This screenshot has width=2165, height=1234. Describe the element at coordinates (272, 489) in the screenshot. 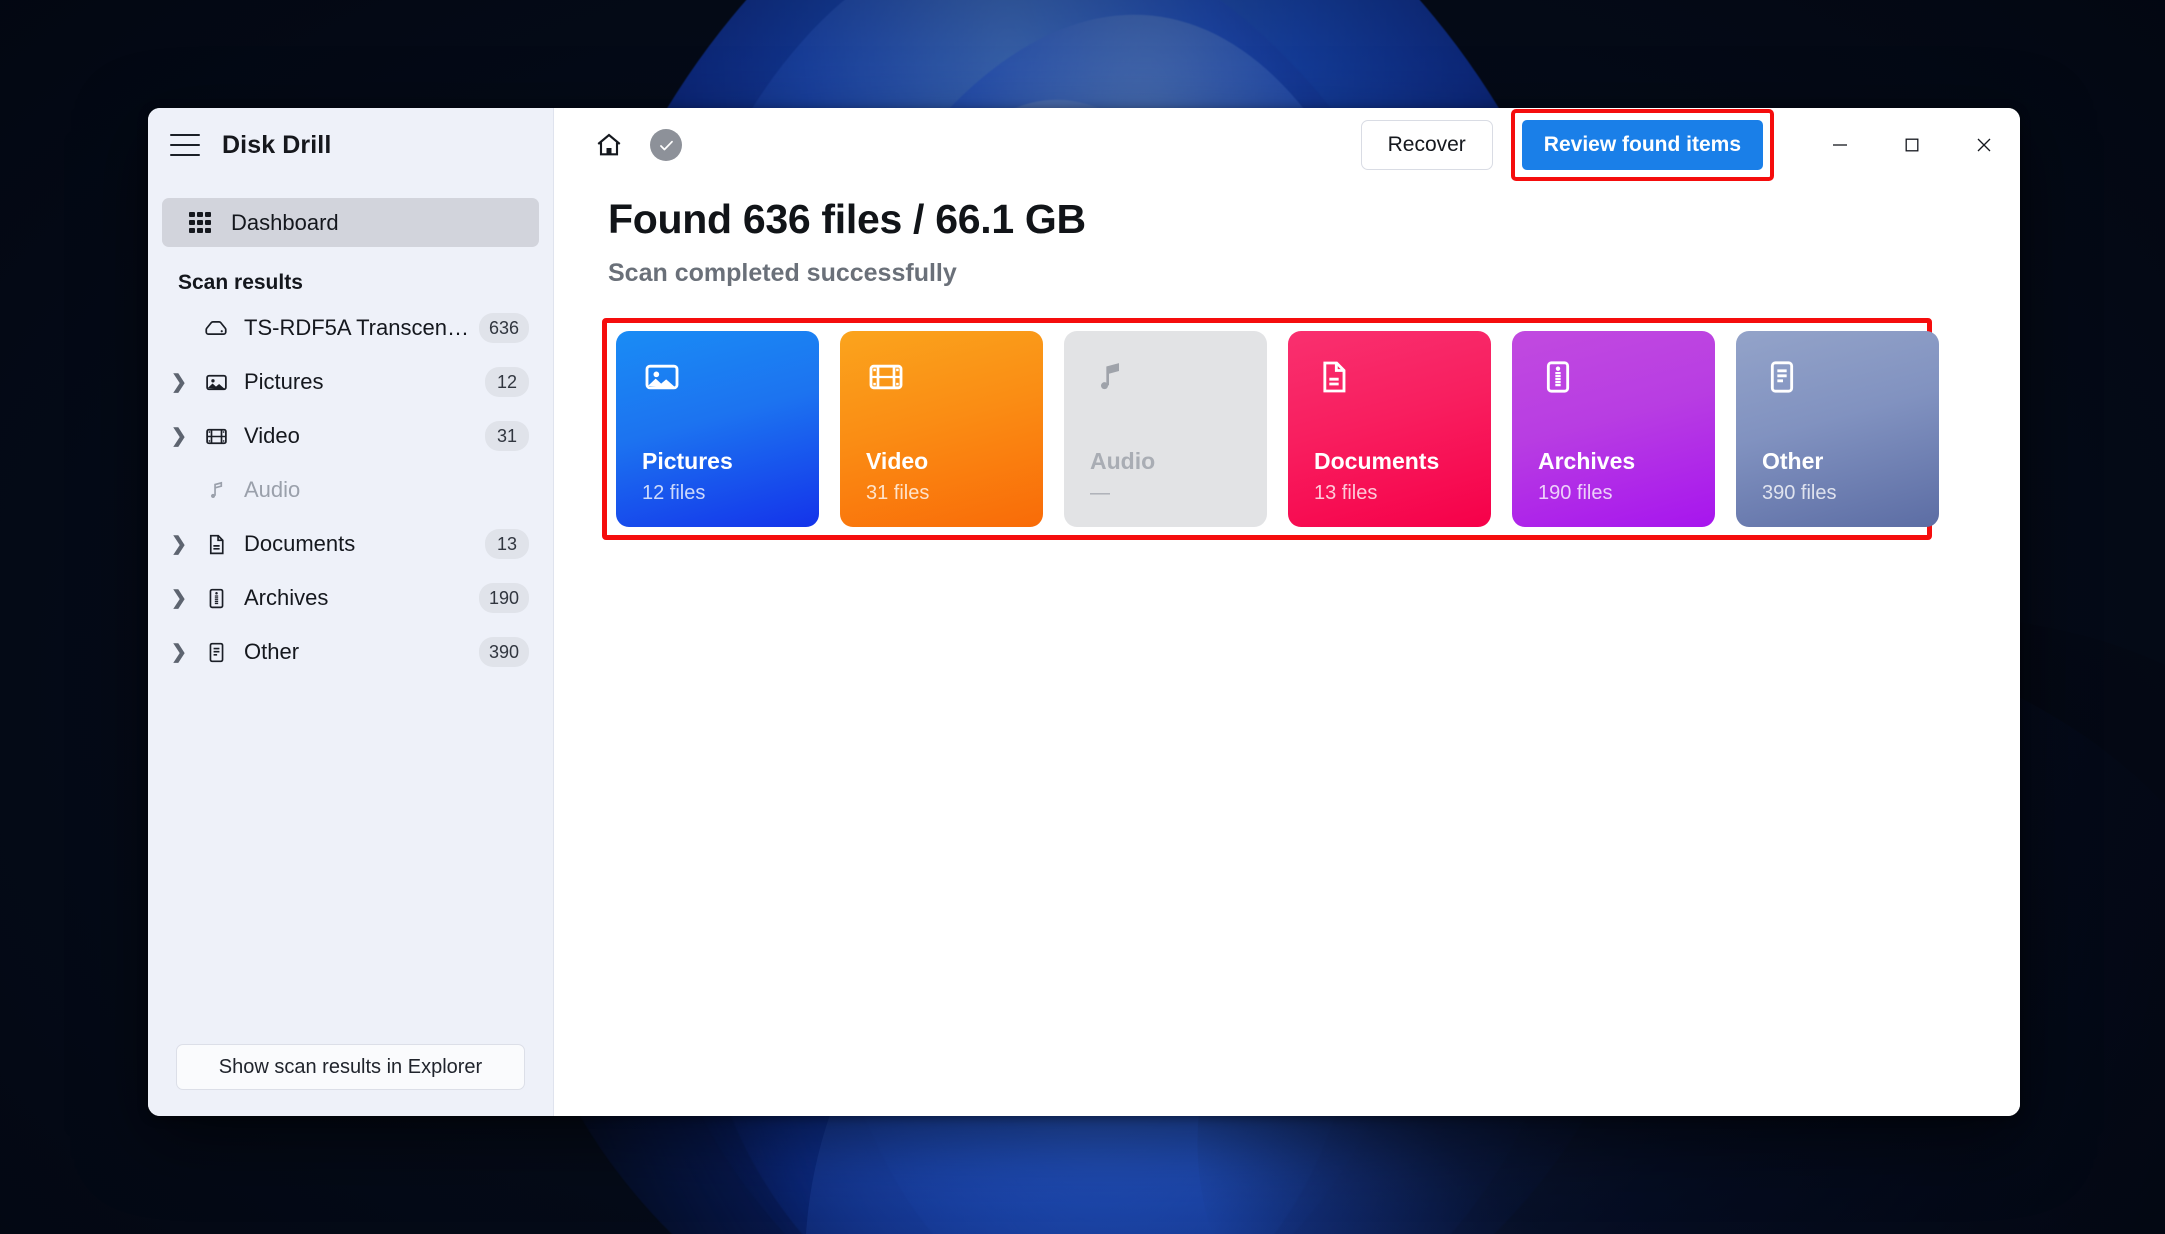

I see `tree-item-label: Audio` at that location.